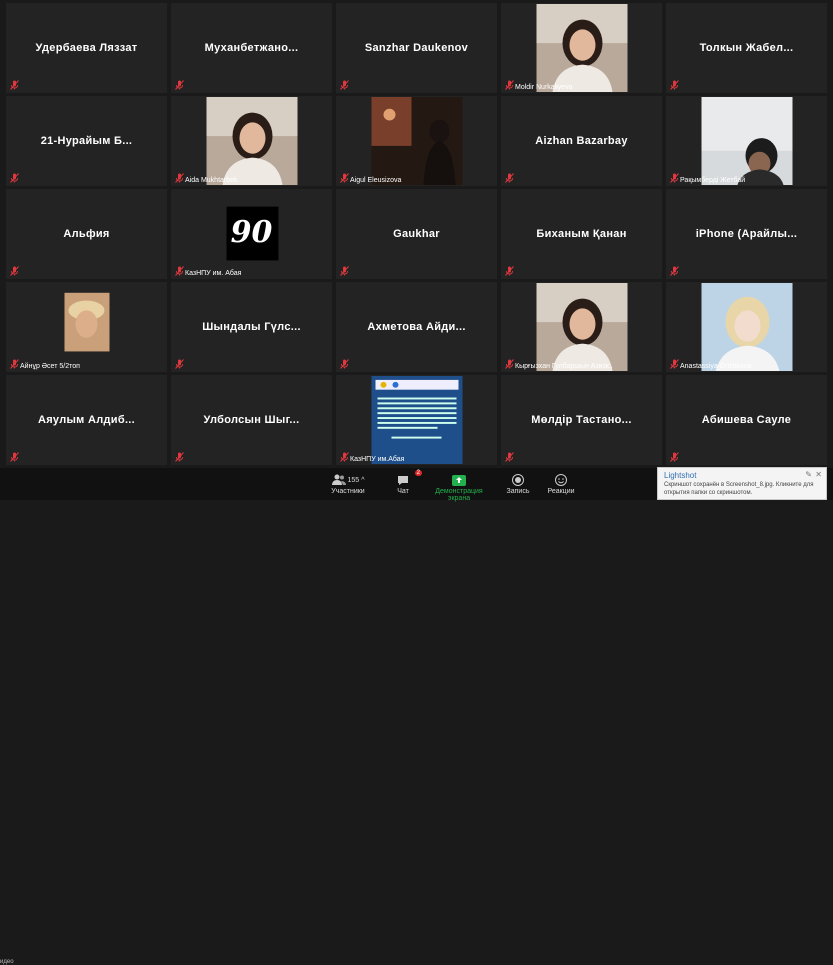 Image resolution: width=833 pixels, height=965 pixels. I want to click on participant-tile: Биханым Қанан, so click(581, 234).